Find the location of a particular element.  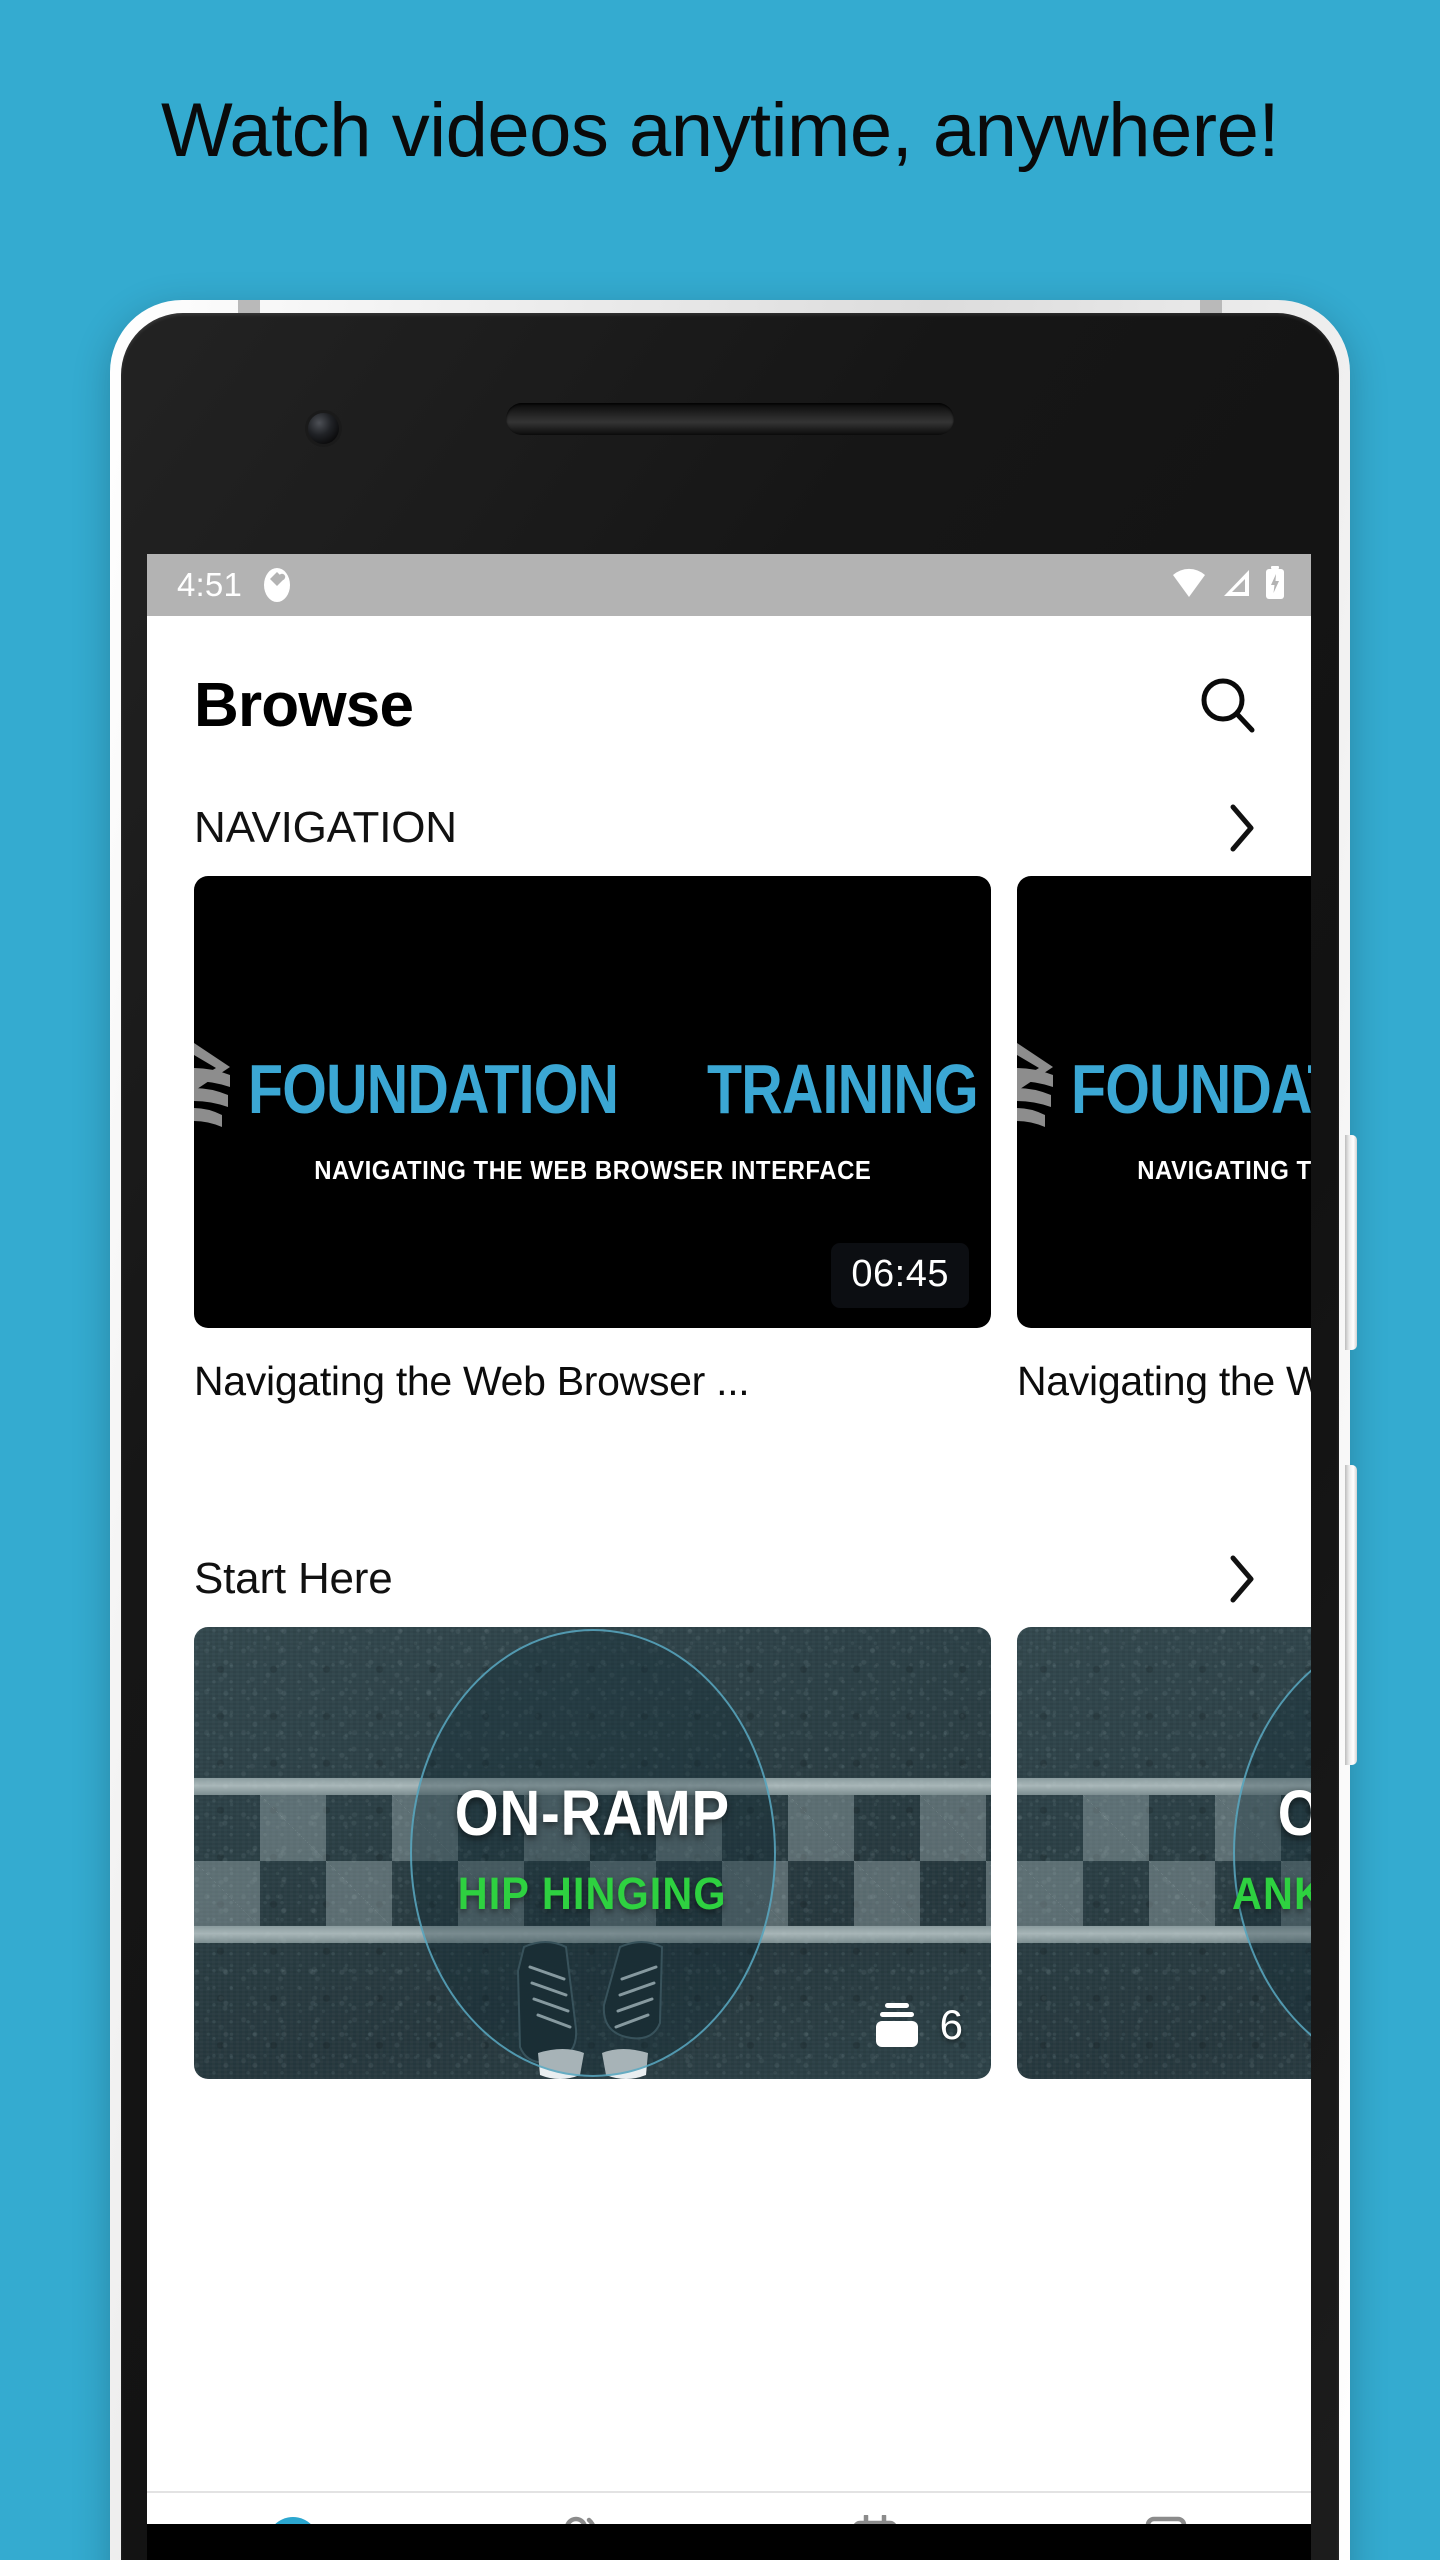

playlist-count: 6 is located at coordinates (951, 2024).